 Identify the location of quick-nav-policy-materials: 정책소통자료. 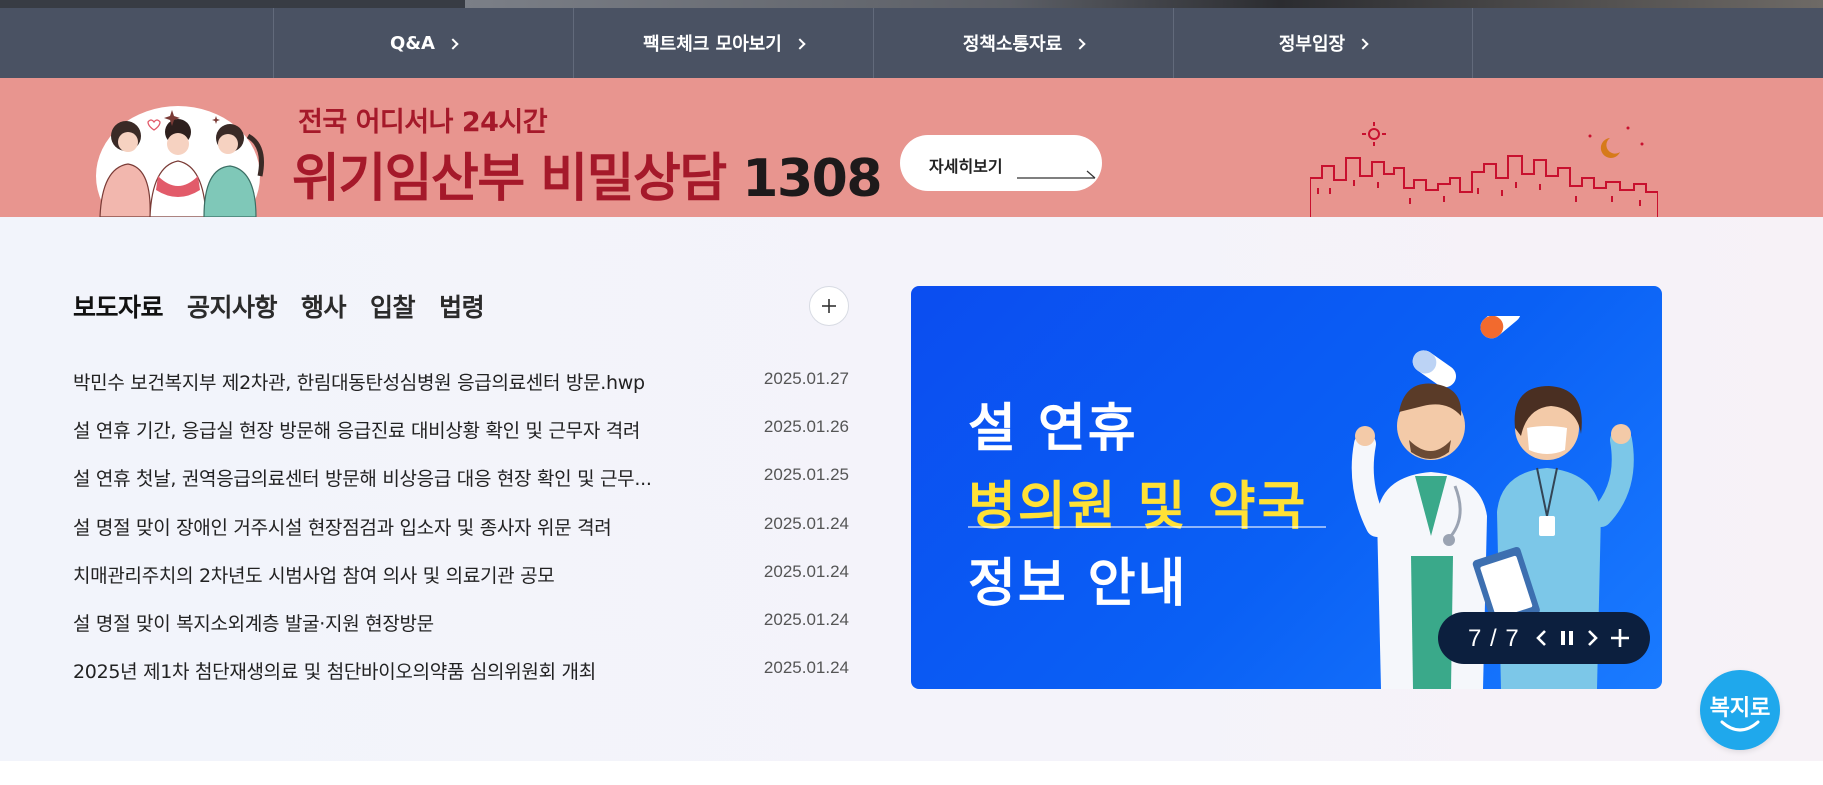
(1023, 43).